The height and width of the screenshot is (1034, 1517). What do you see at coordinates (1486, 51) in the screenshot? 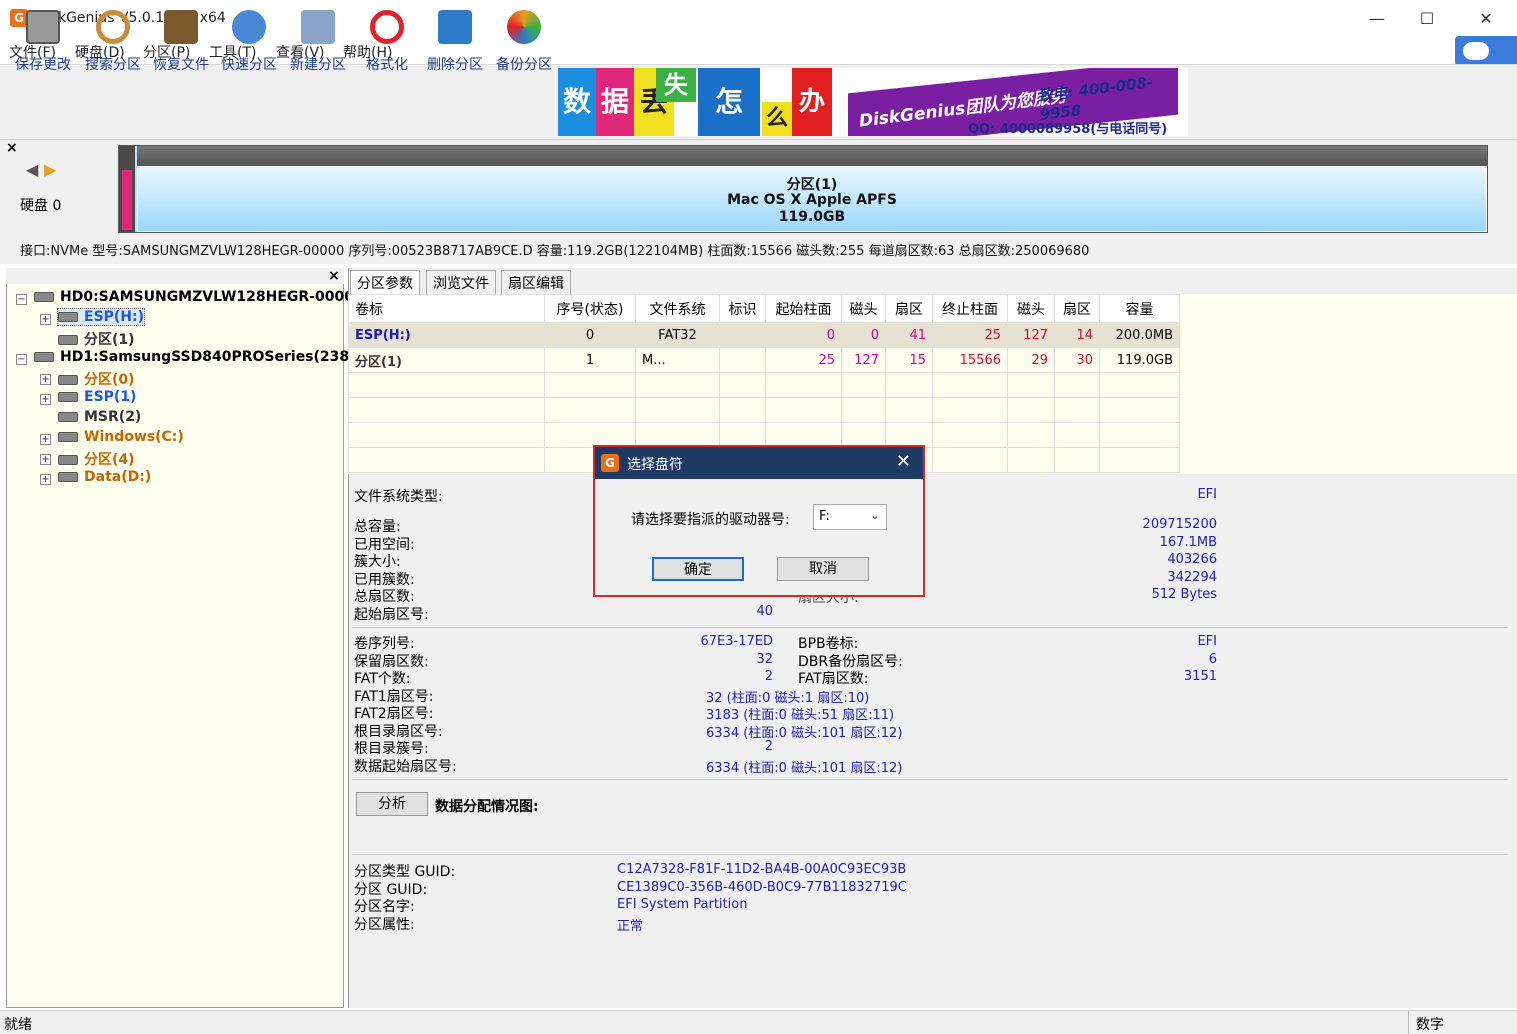
I see `cloud-icon` at bounding box center [1486, 51].